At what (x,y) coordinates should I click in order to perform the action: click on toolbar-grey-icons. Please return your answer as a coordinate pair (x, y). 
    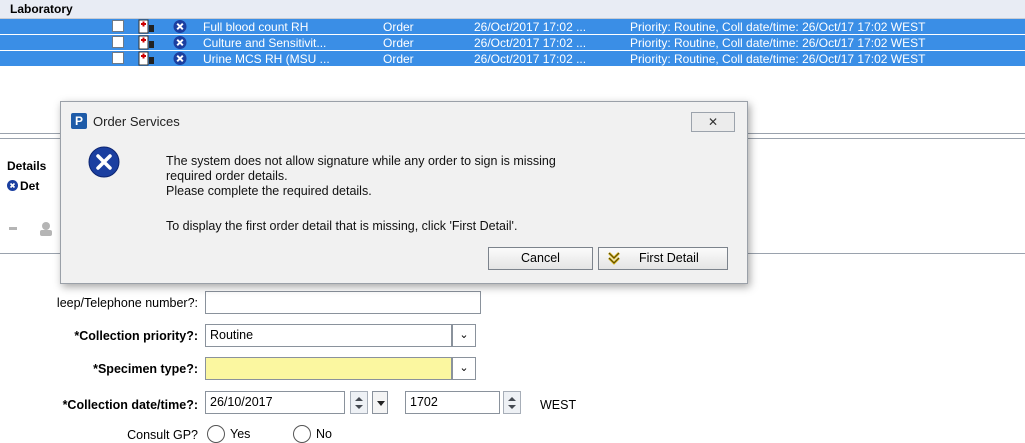
    Looking at the image, I should click on (30, 229).